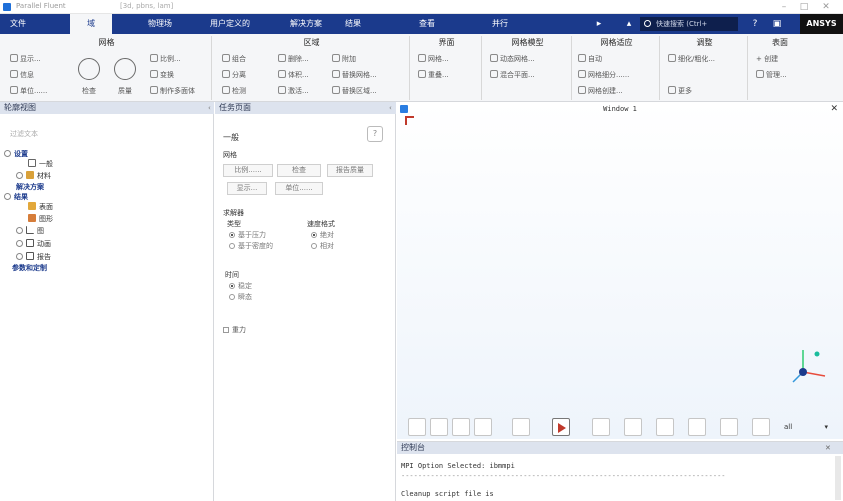  Describe the element at coordinates (390, 108) in the screenshot. I see `collapse-task-icon: ‹` at that location.